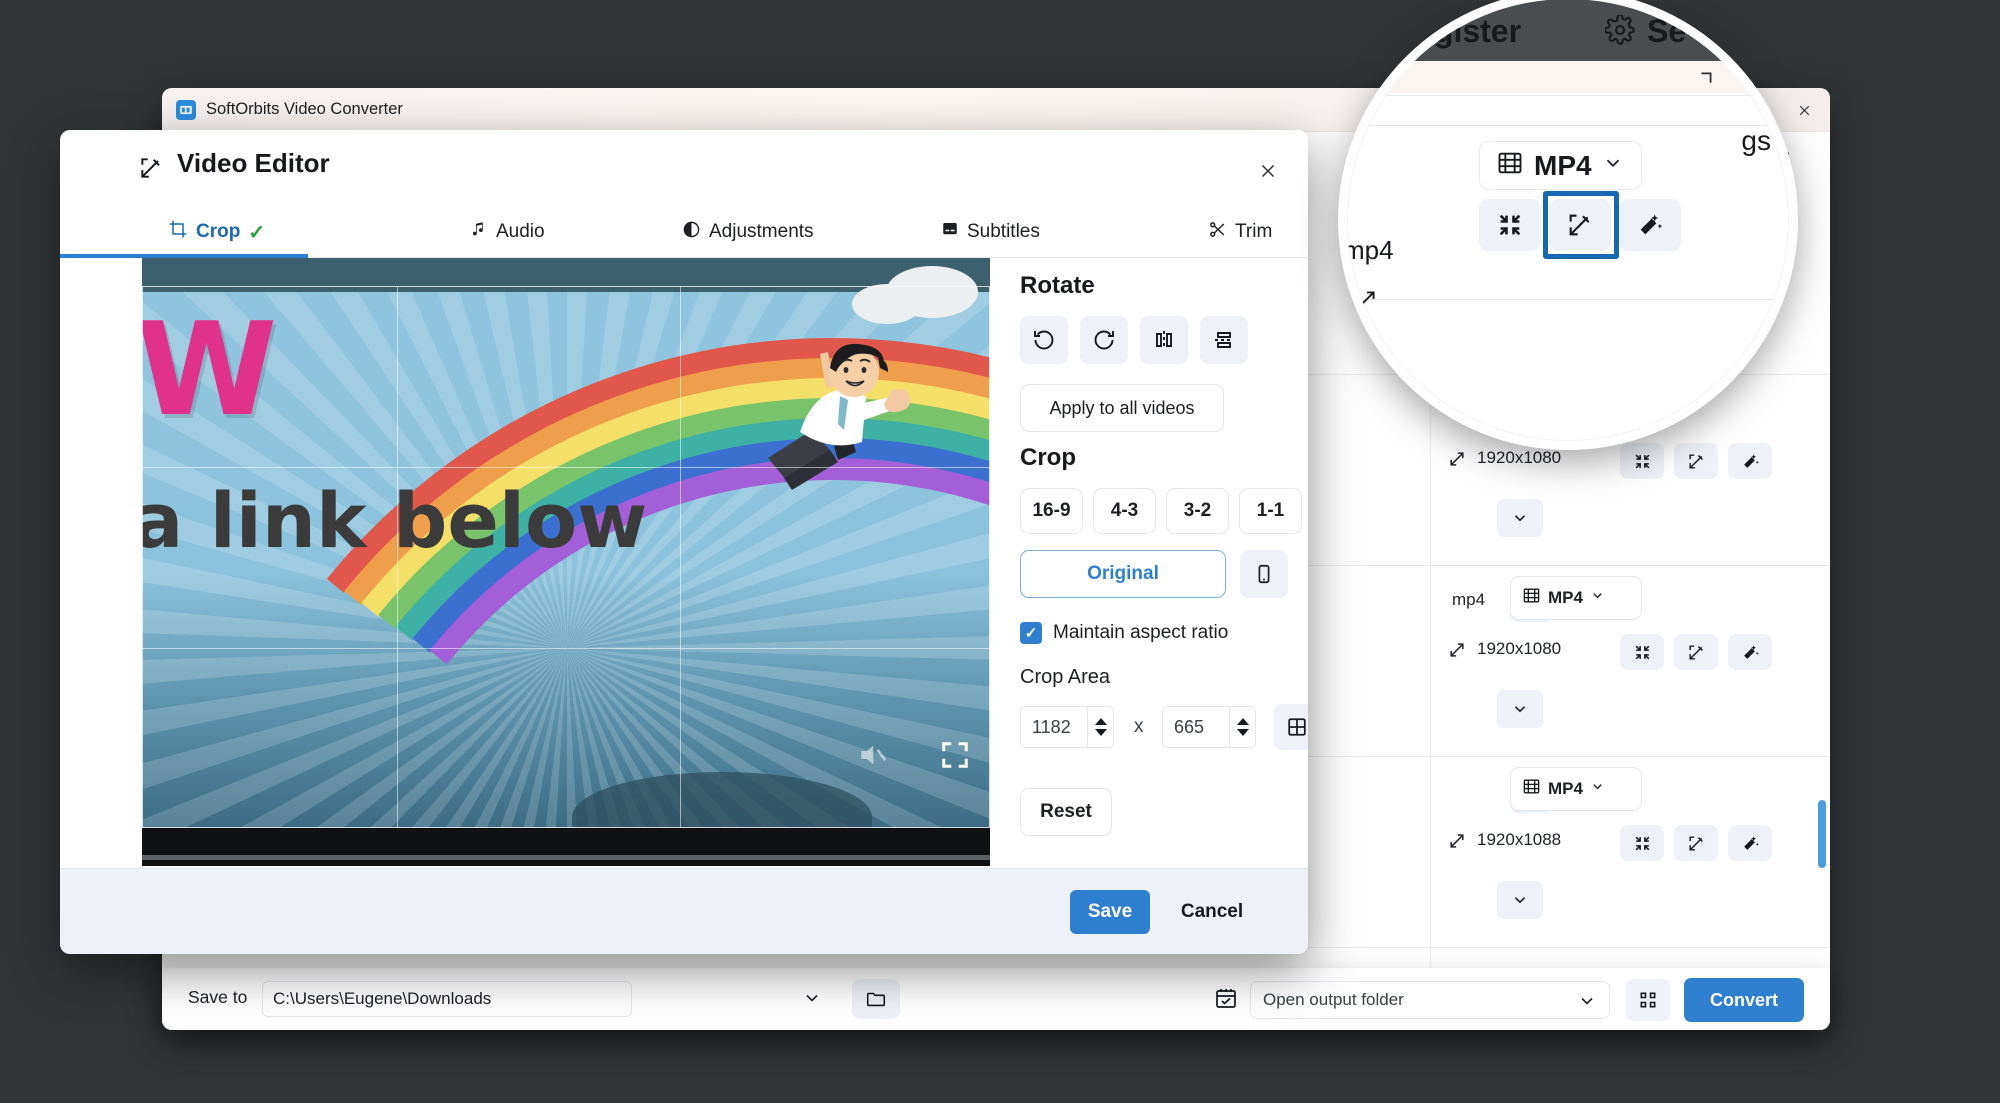 The image size is (2000, 1103). I want to click on original-ratio-button: Original, so click(1123, 574).